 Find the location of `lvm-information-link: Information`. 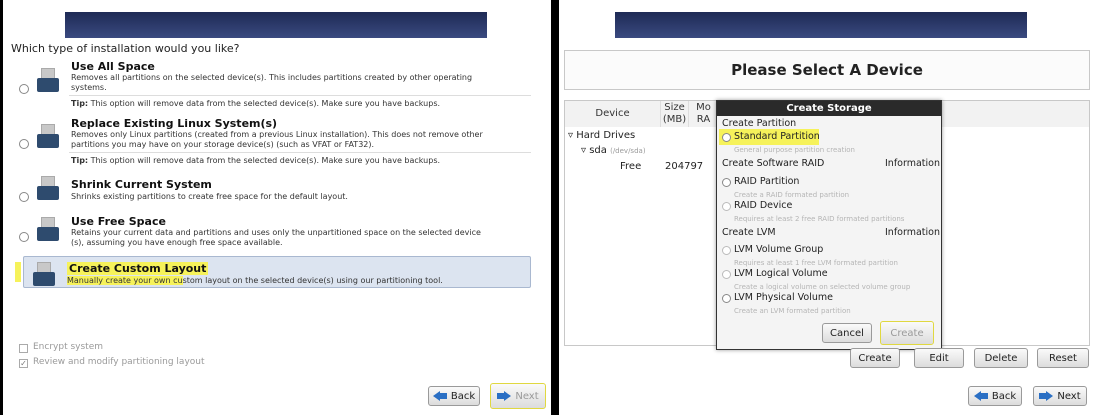

lvm-information-link: Information is located at coordinates (912, 232).